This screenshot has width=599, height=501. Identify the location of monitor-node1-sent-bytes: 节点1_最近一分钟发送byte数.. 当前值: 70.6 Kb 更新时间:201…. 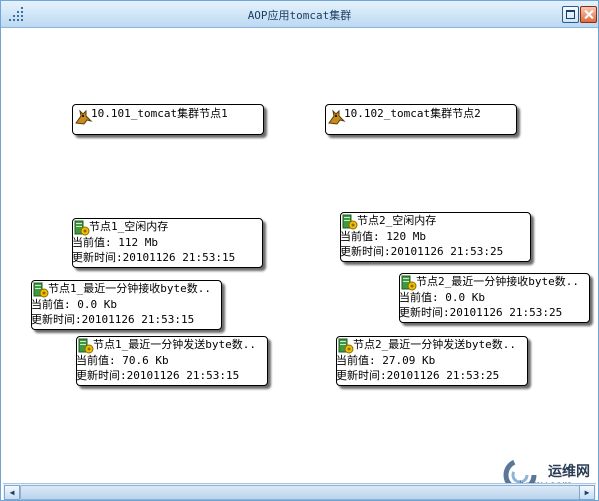
(172, 361).